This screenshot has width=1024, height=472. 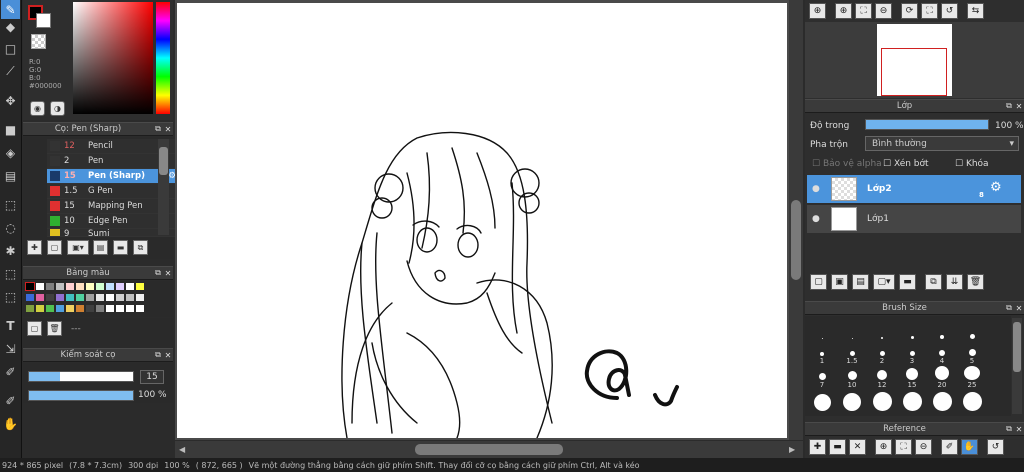 What do you see at coordinates (914, 219) in the screenshot?
I see `layer-row: ● Lớp1` at bounding box center [914, 219].